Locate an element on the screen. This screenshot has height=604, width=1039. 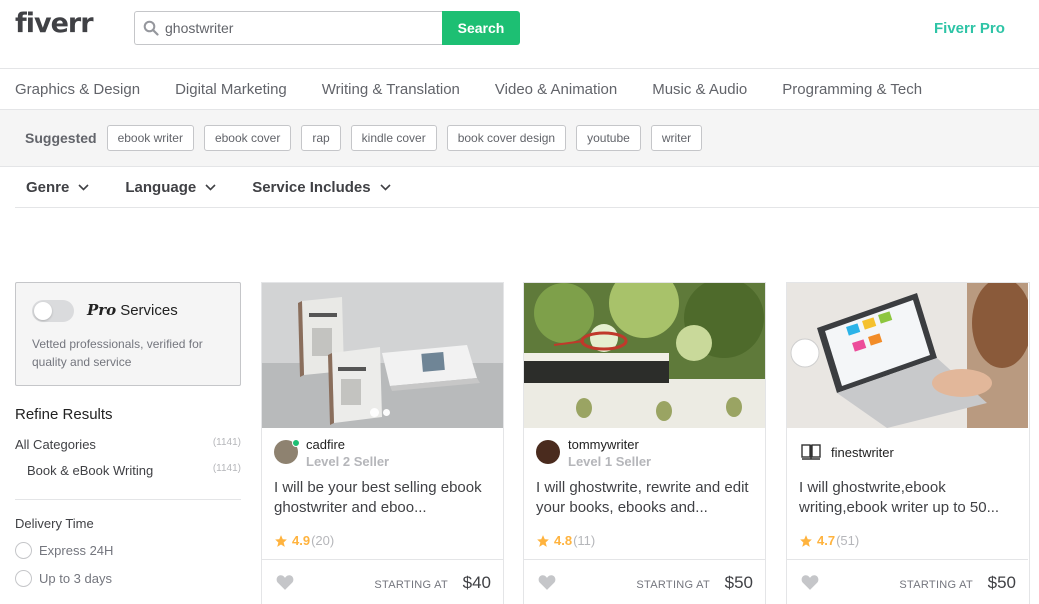
pro-services-title: Pro Services is located at coordinates (132, 310).